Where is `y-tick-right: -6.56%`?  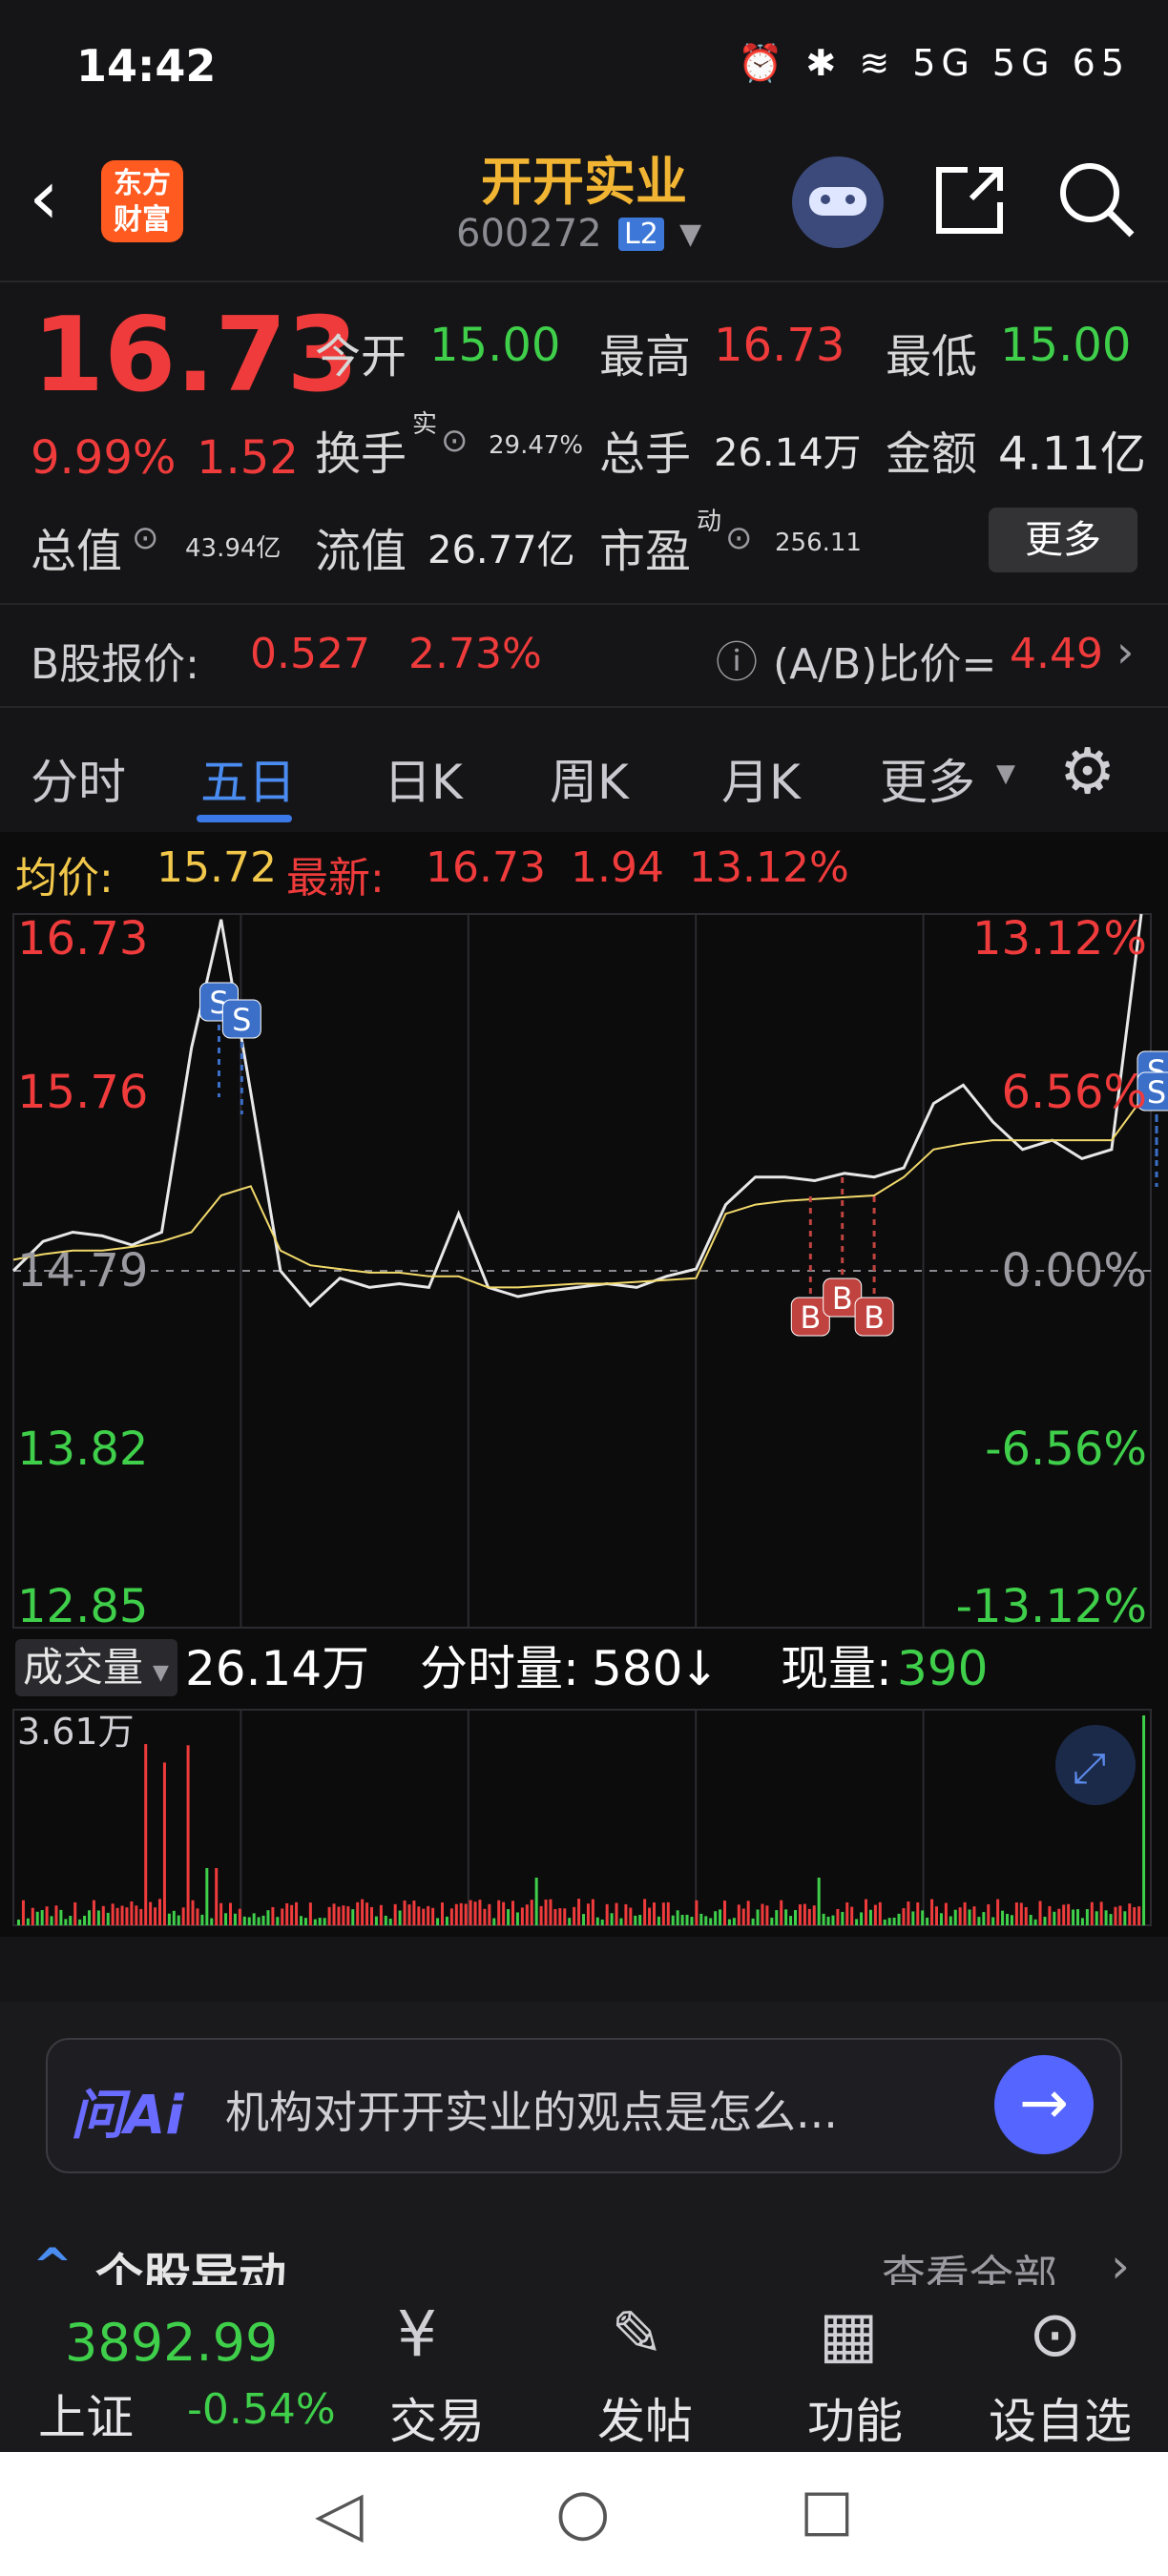
y-tick-right: -6.56% is located at coordinates (1066, 1449).